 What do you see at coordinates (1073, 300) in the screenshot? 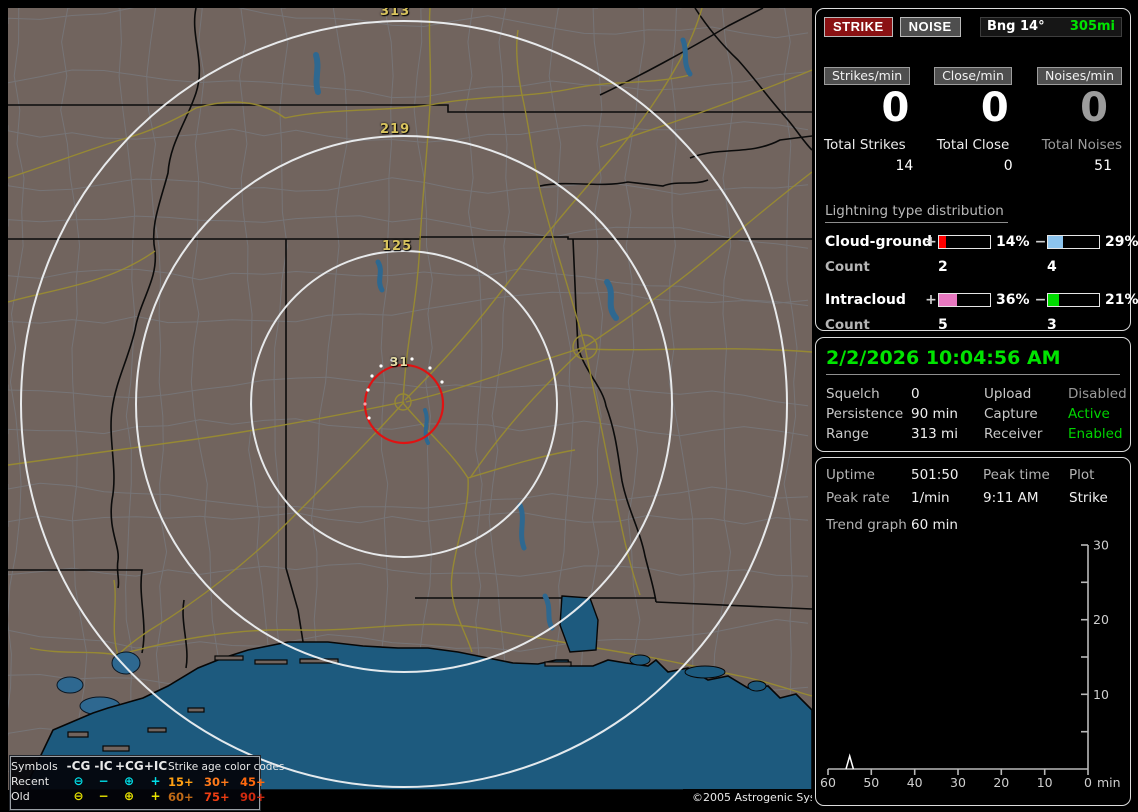
I see `ic-minus-bar` at bounding box center [1073, 300].